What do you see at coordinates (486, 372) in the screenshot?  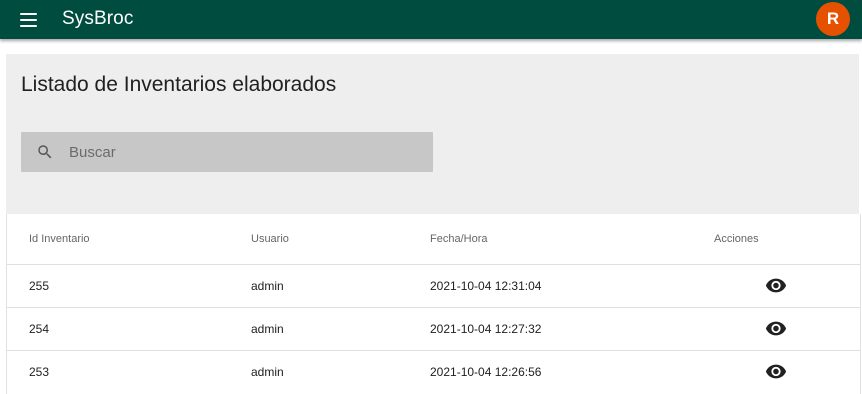 I see `cell-date: 2021-10-04 12:26:56` at bounding box center [486, 372].